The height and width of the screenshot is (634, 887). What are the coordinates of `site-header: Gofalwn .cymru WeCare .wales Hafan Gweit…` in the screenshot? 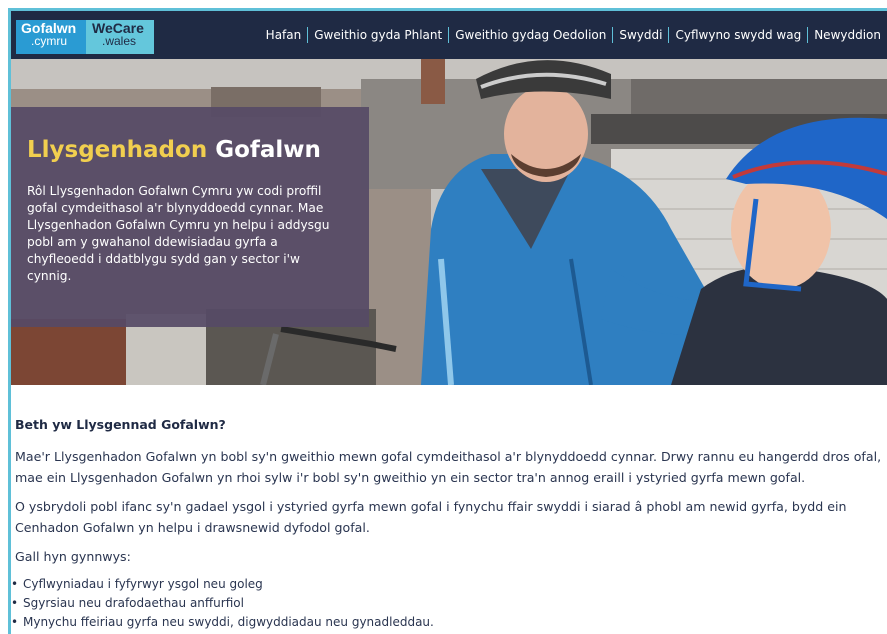 It's located at (449, 35).